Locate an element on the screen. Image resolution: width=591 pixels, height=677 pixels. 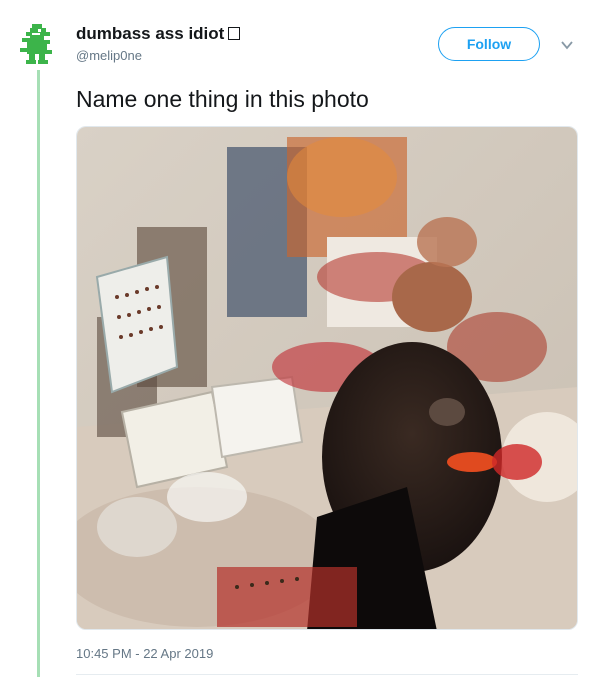
chevron-down-icon is located at coordinates (567, 45).